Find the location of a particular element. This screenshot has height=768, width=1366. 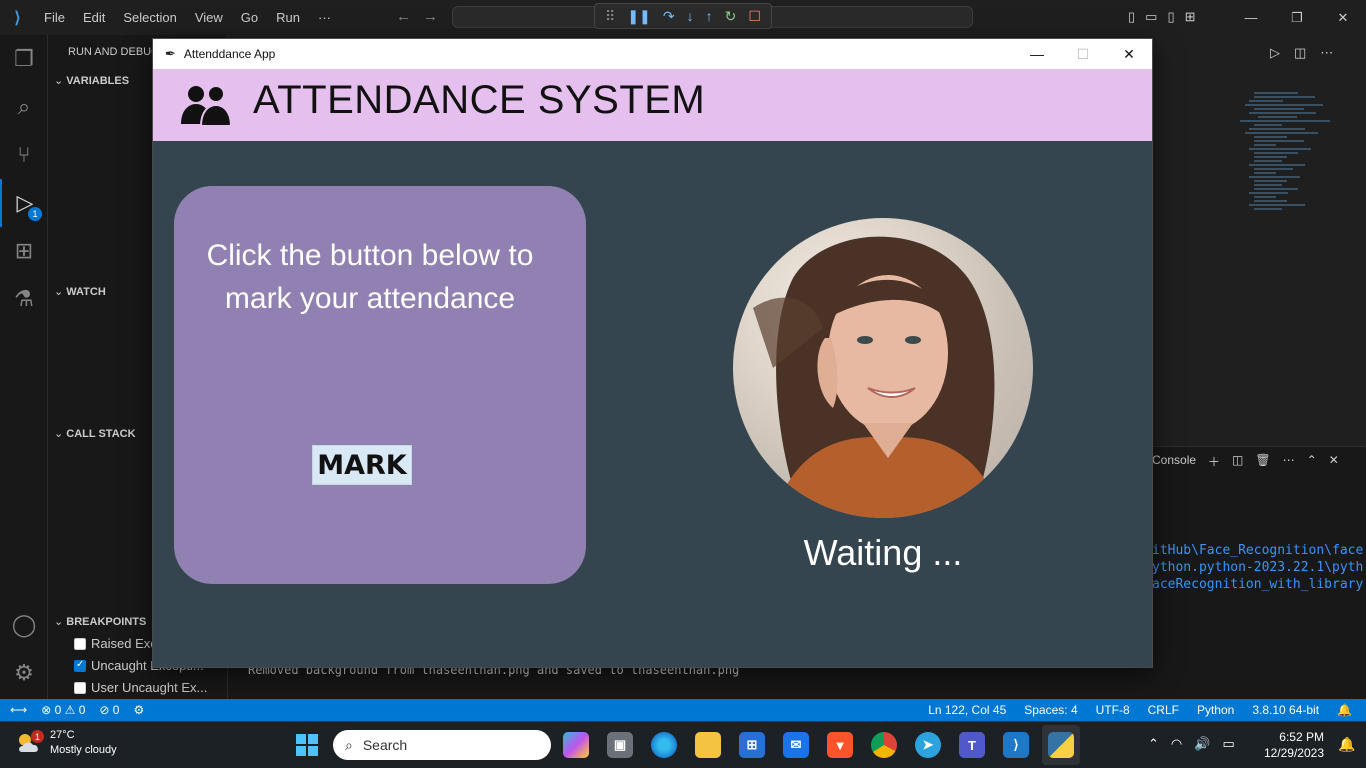

activity-bar: ❐ ⌕ ⑂ ▷ 1 ⊞ ⚗ ◯ ⚙ is located at coordinates (24, 367).